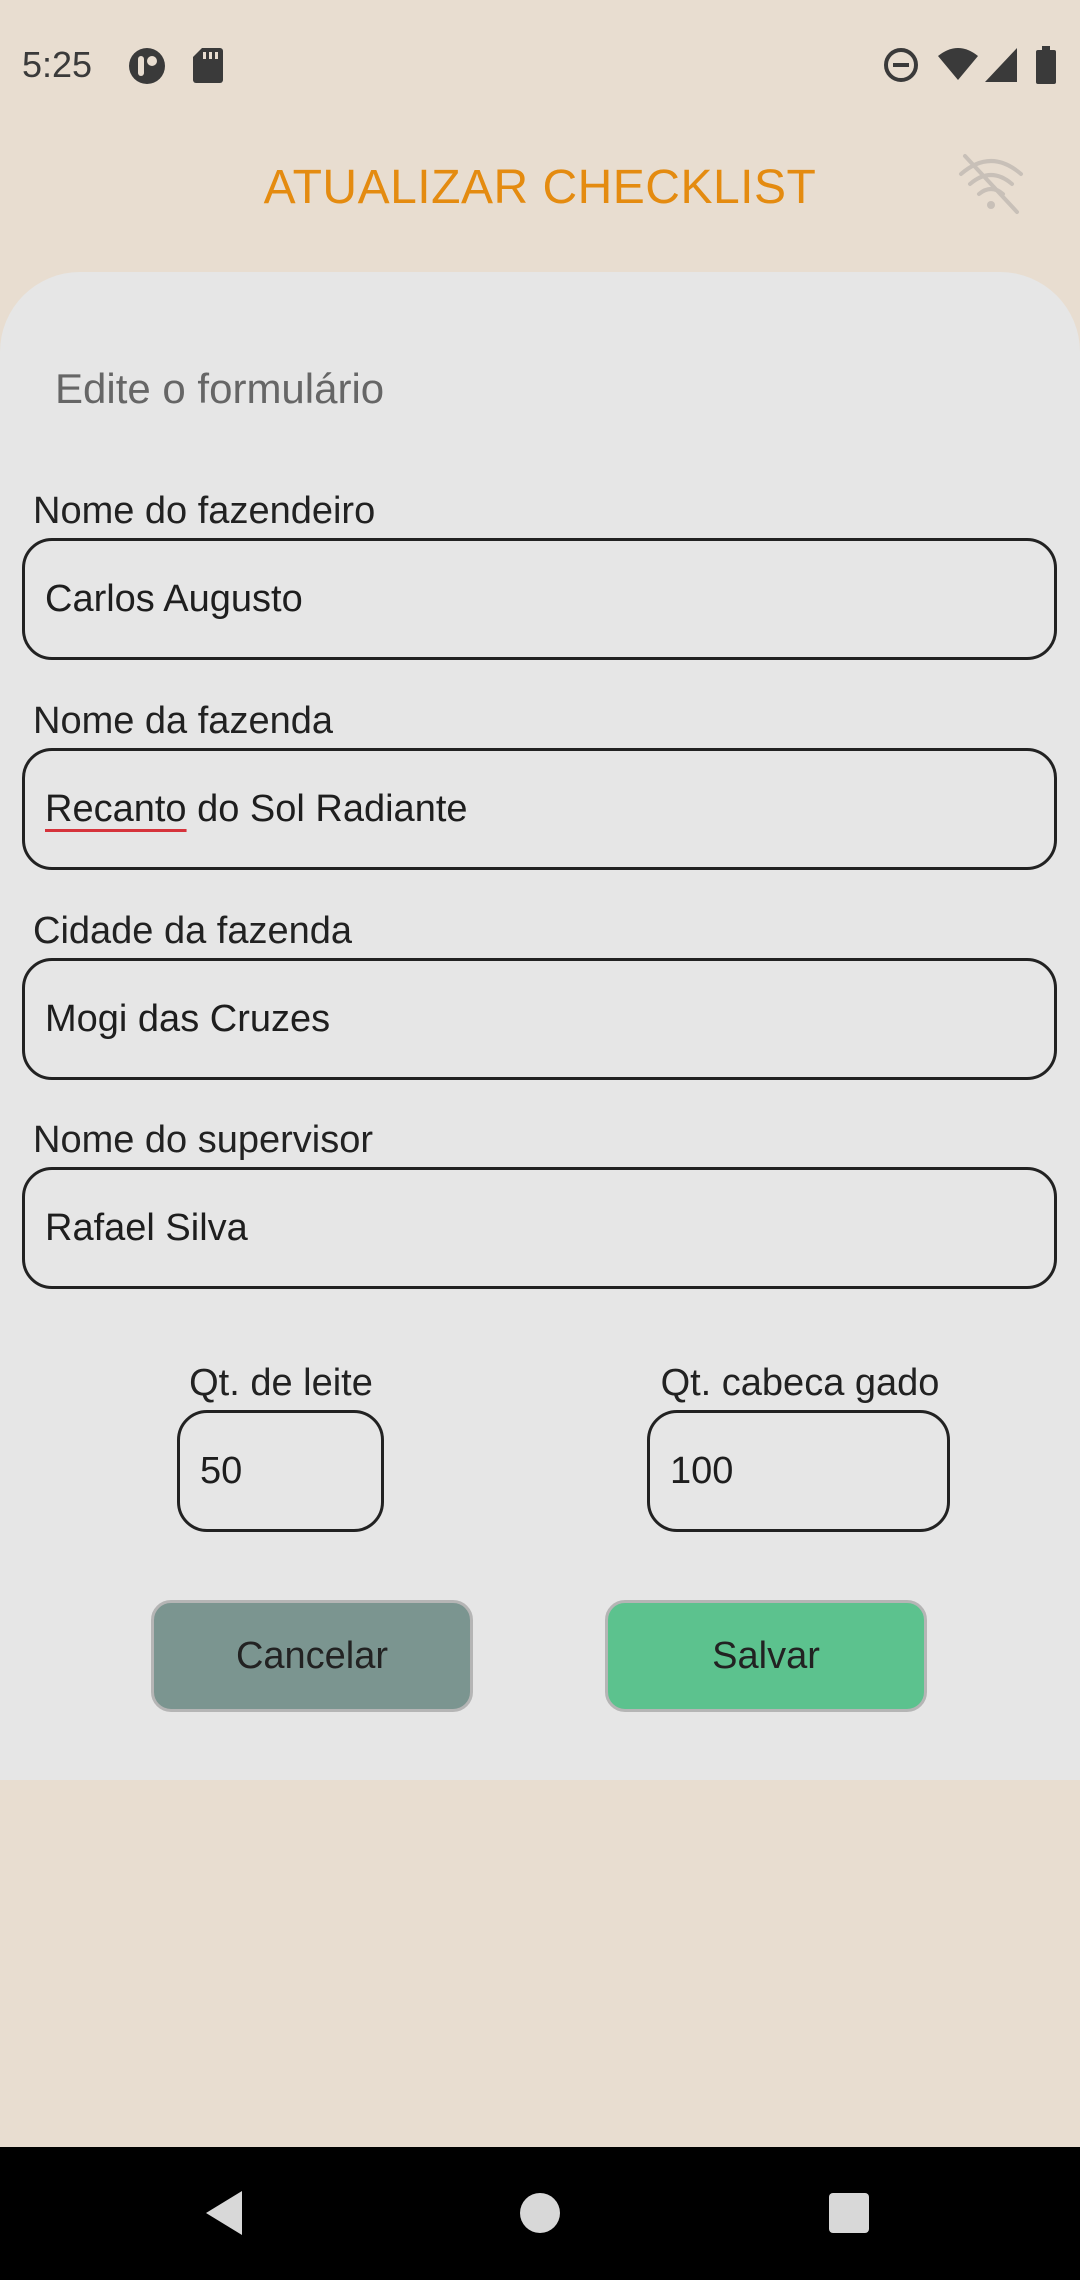 This screenshot has width=1080, height=2280. Describe the element at coordinates (849, 2213) in the screenshot. I see `recents-icon` at that location.